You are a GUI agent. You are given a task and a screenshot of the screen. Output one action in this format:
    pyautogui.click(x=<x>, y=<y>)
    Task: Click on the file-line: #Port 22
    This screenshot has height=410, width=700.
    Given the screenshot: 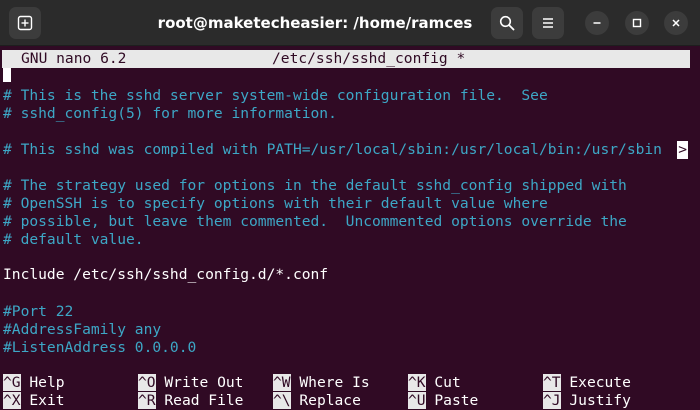 What is the action you would take?
    pyautogui.click(x=38, y=312)
    